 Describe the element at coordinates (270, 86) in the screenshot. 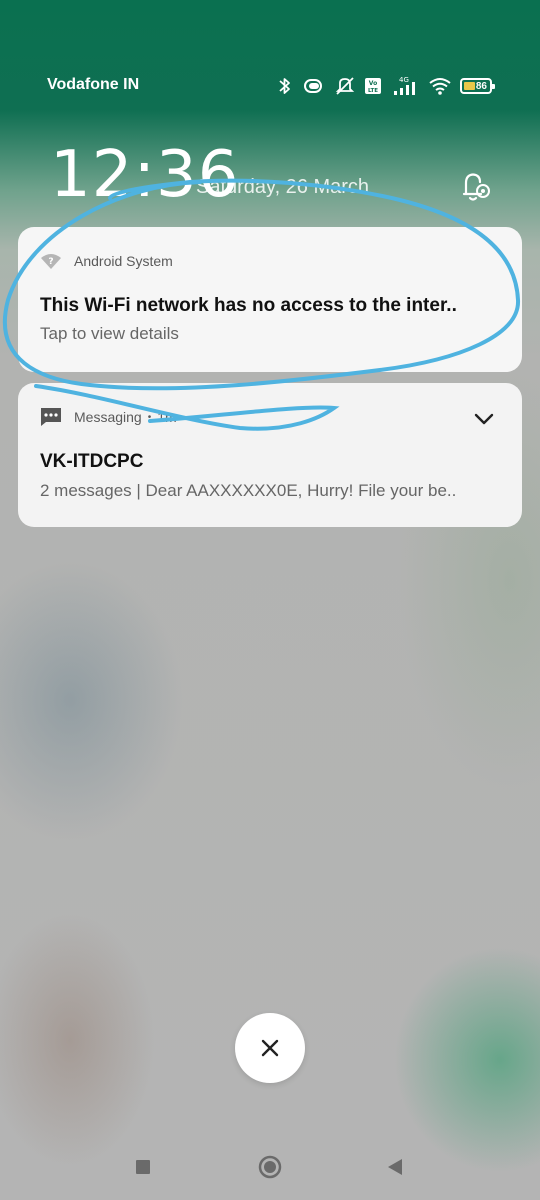

I see `status-bar: Vodafone IN Vo LTE 4G 86` at that location.